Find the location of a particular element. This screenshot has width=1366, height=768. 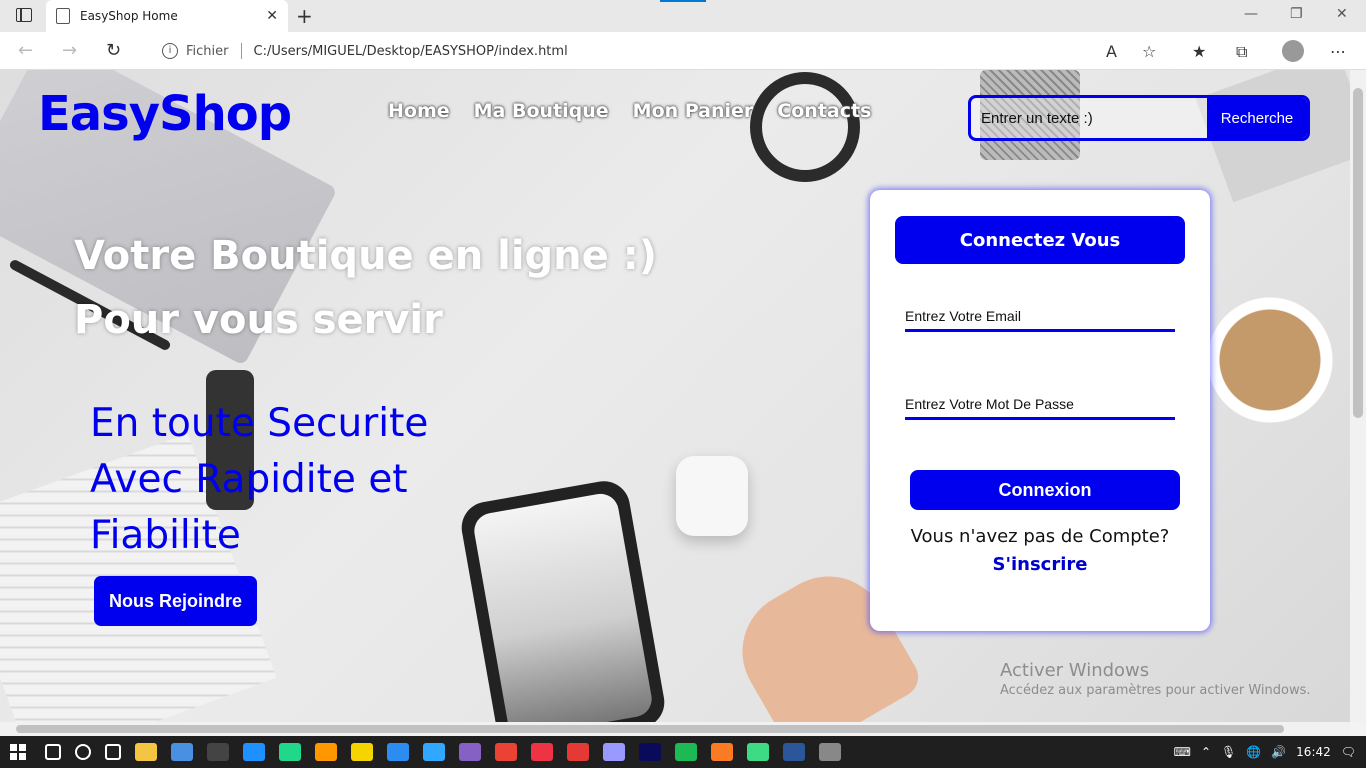

system-tray: ⌨ ⌃ 🎙 🌐 🔊 16:42 🗨 is located at coordinates (1265, 752).